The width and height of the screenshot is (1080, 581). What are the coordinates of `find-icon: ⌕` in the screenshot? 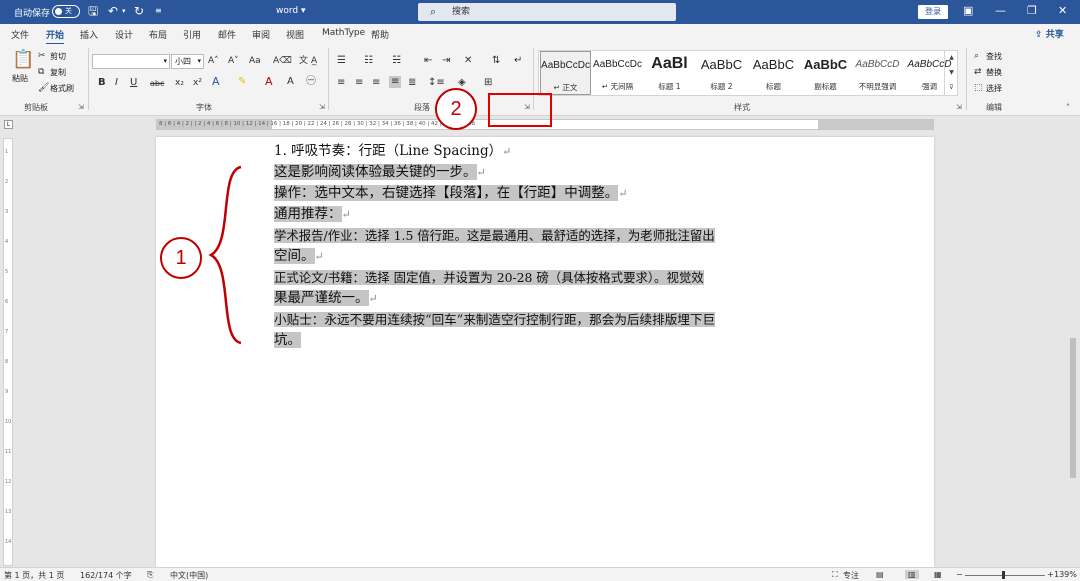 It's located at (976, 56).